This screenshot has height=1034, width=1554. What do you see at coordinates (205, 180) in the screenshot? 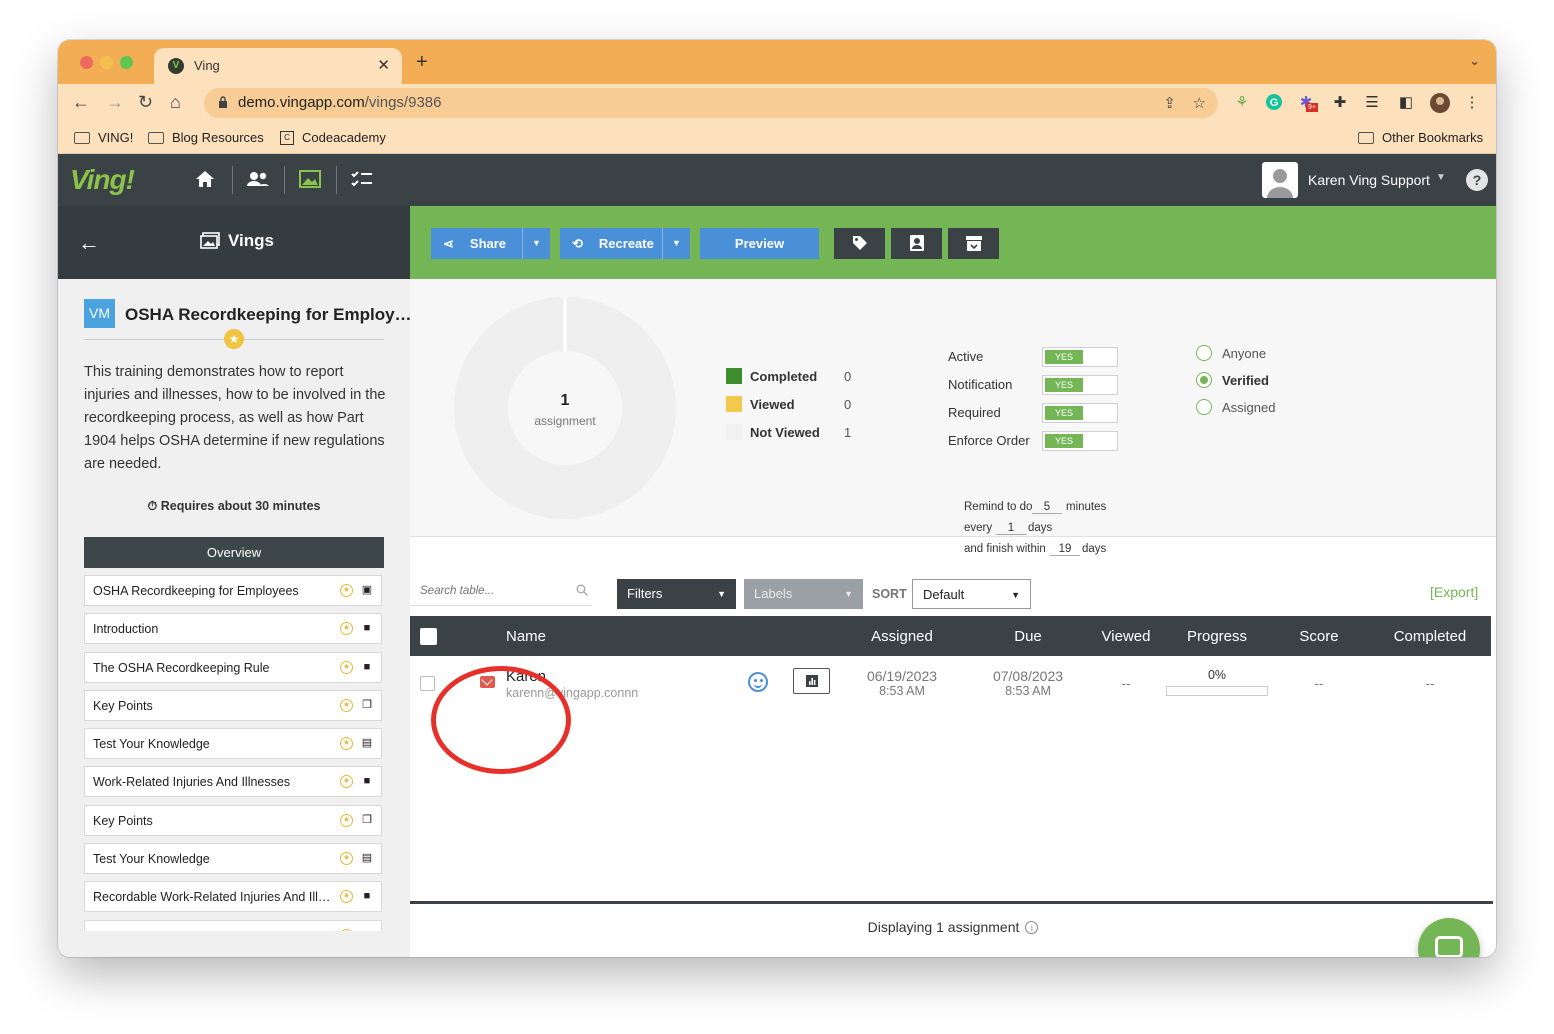
I see `home-nav-icon` at bounding box center [205, 180].